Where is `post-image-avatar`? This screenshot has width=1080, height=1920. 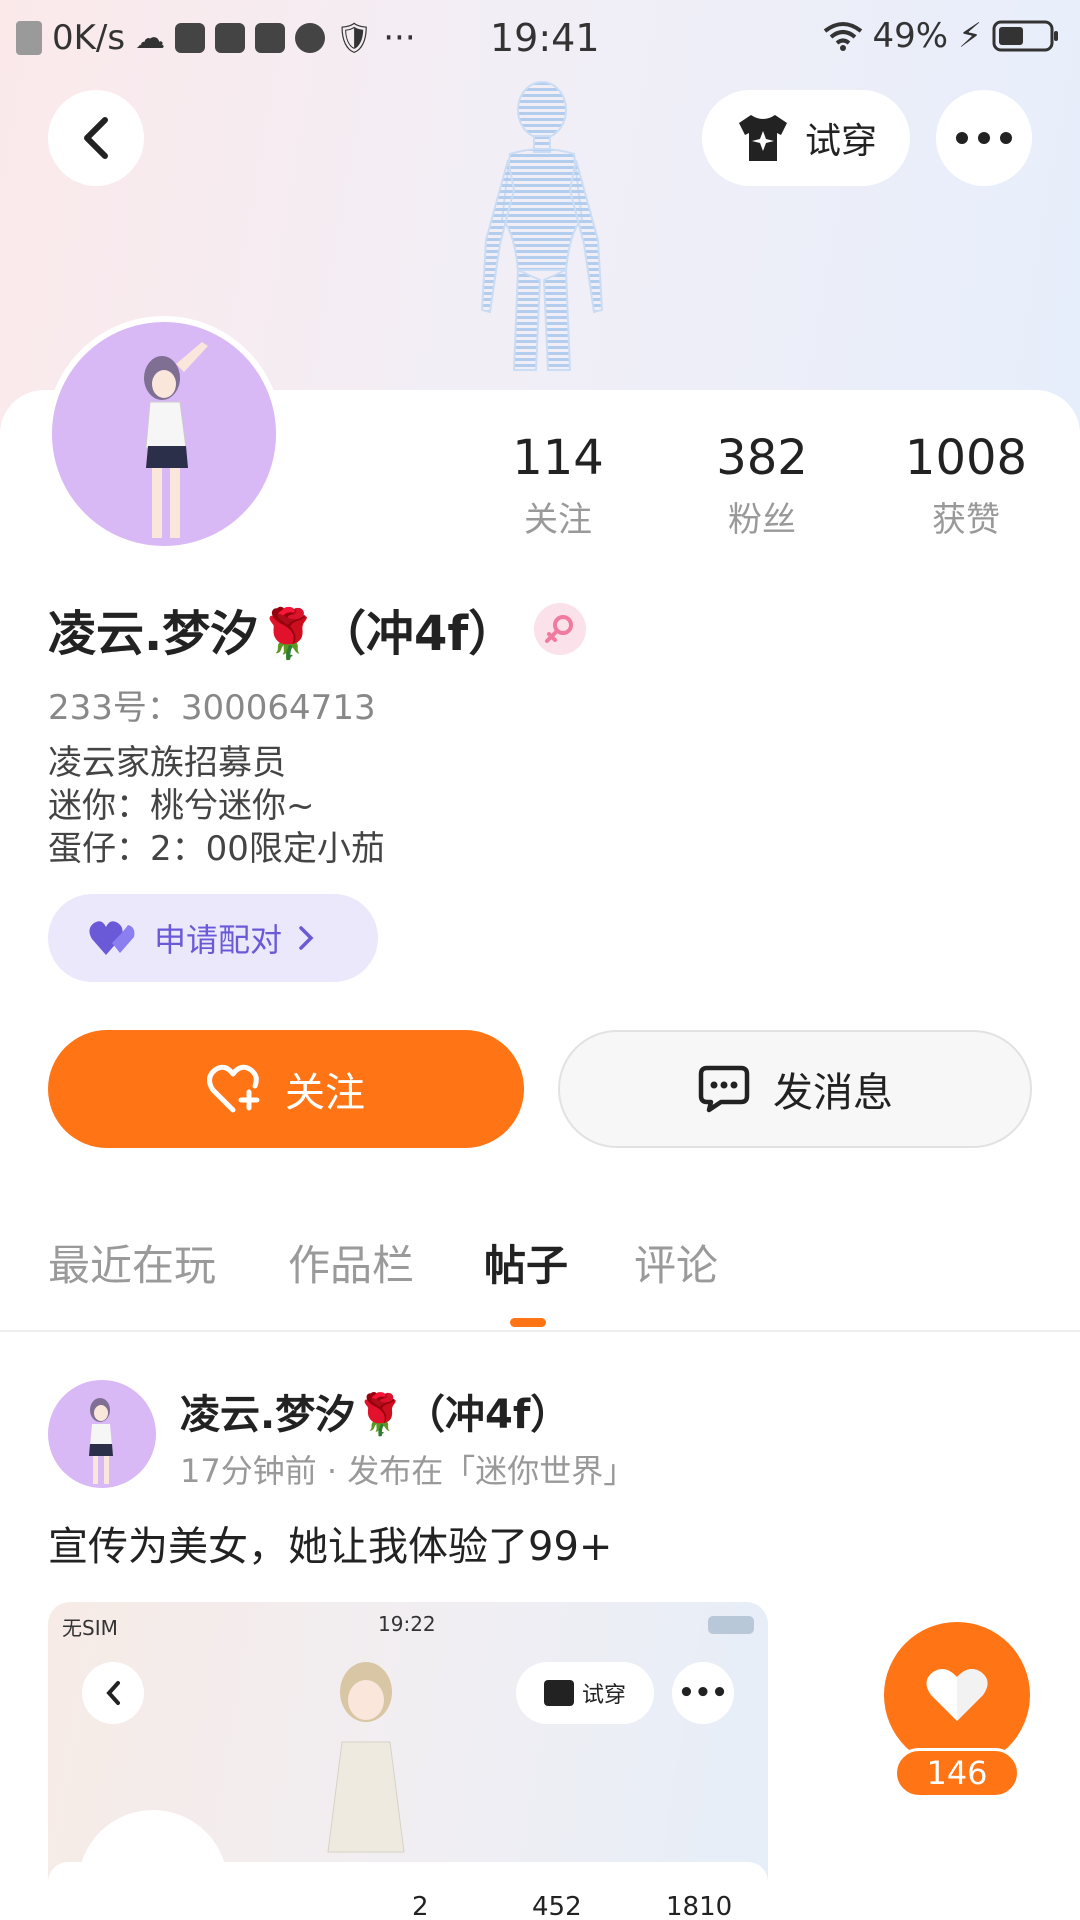 post-image-avatar is located at coordinates (153, 1865).